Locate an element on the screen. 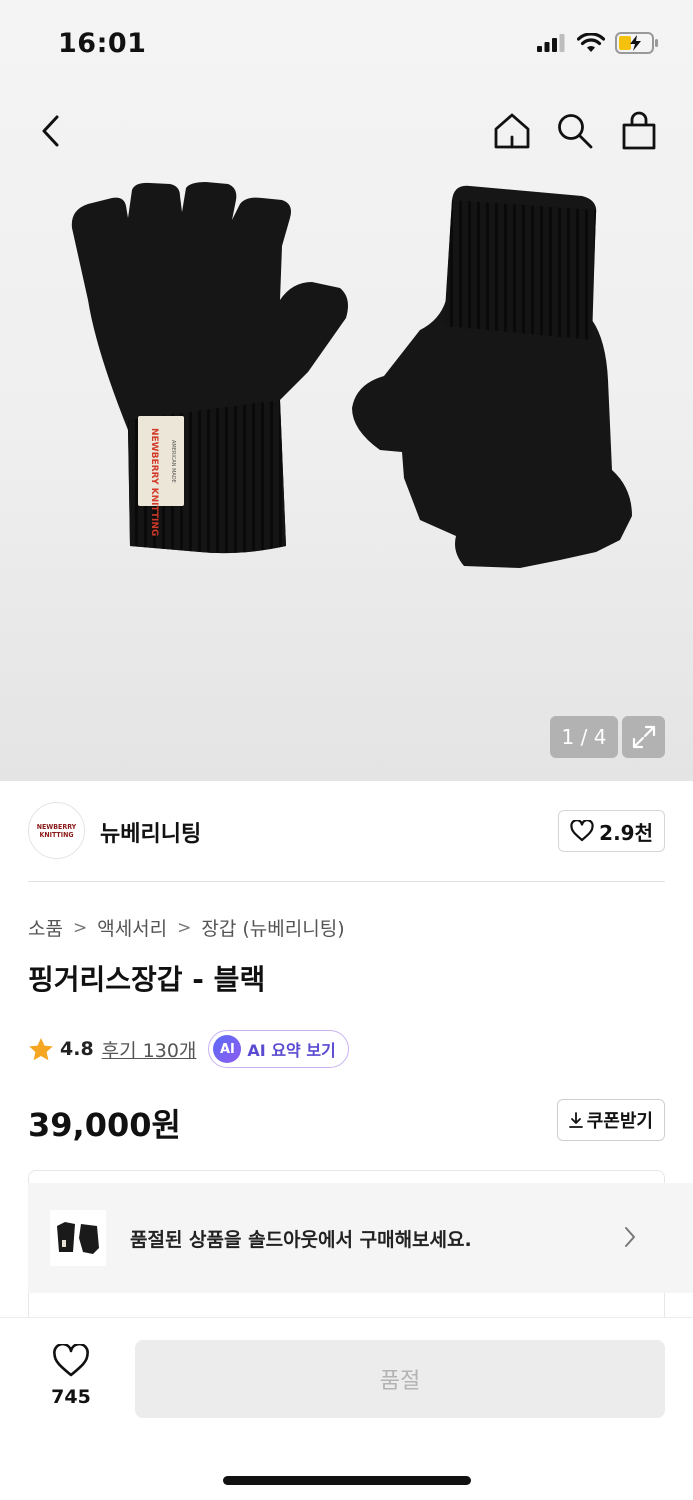 The image size is (693, 1500). back-arrow-icon is located at coordinates (50, 131).